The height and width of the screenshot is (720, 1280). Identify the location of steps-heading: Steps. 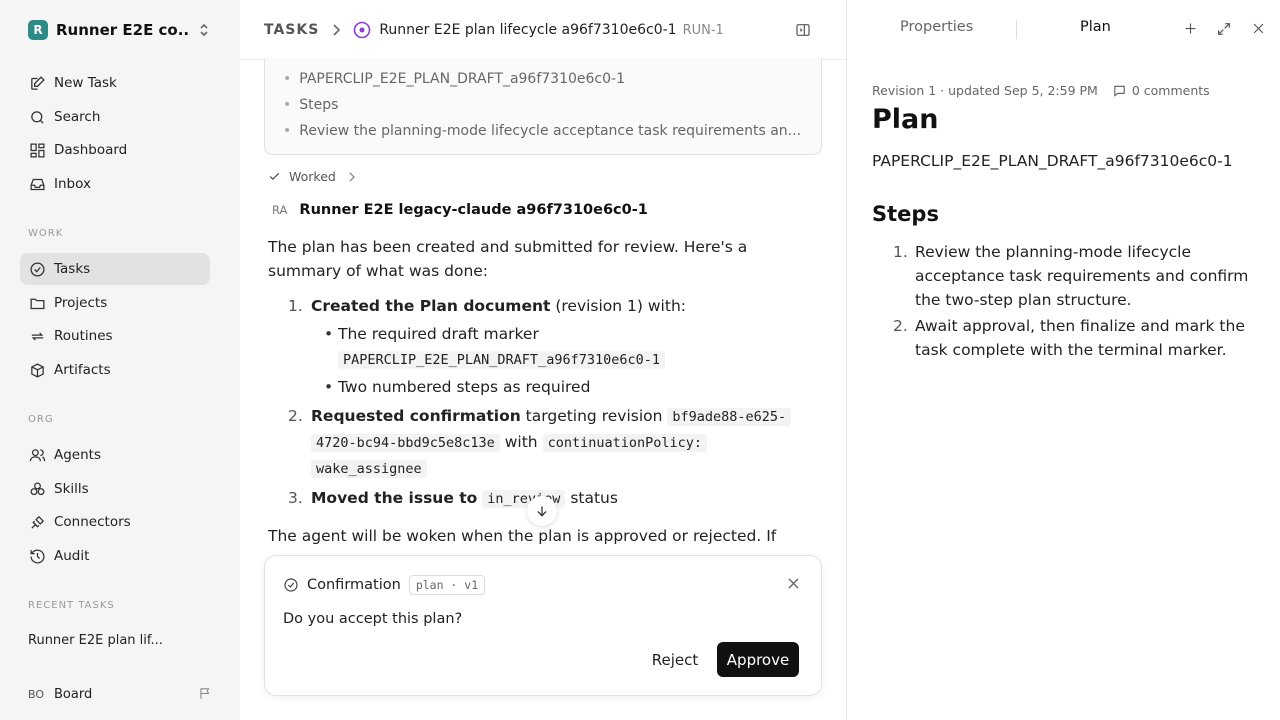
(905, 214).